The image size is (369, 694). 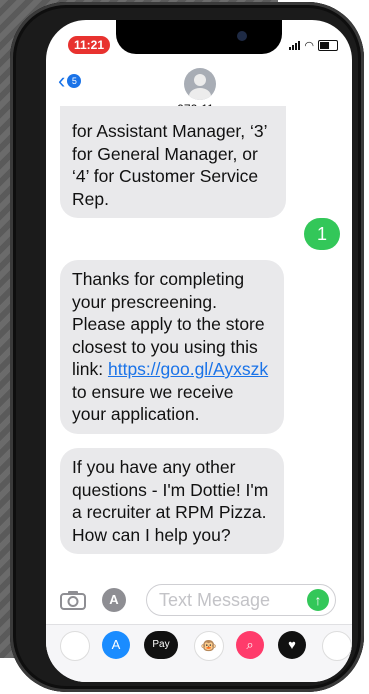 What do you see at coordinates (75, 646) in the screenshot?
I see `photos-icon: ✿` at bounding box center [75, 646].